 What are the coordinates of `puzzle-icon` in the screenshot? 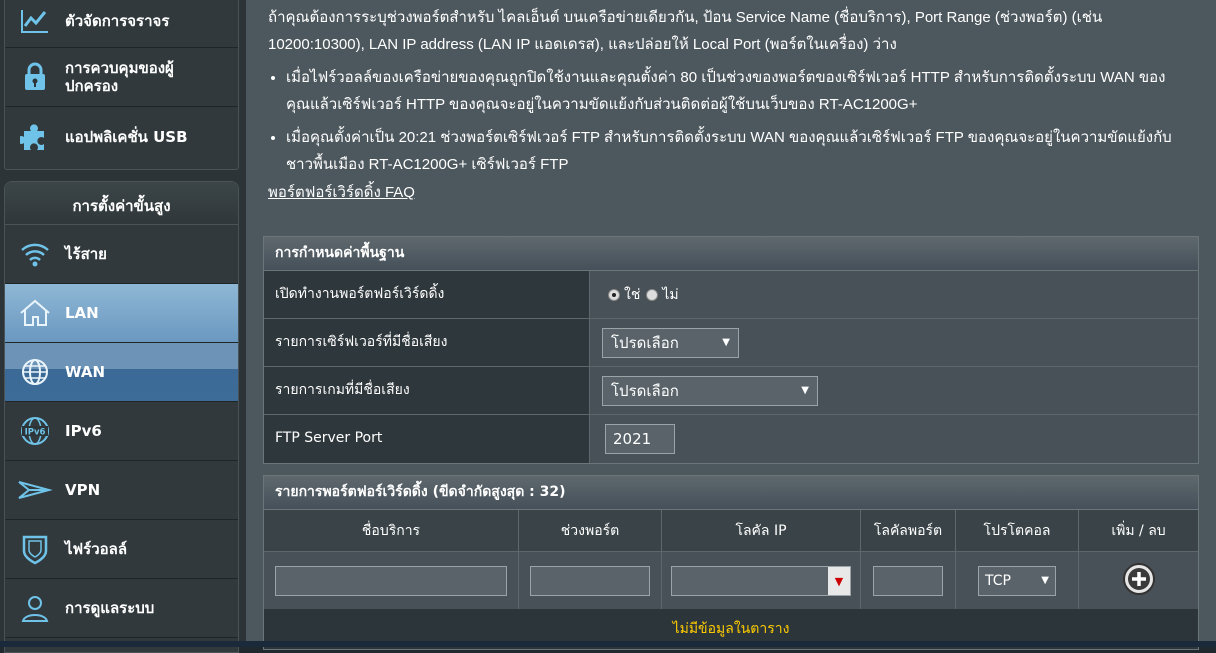 It's located at (35, 137).